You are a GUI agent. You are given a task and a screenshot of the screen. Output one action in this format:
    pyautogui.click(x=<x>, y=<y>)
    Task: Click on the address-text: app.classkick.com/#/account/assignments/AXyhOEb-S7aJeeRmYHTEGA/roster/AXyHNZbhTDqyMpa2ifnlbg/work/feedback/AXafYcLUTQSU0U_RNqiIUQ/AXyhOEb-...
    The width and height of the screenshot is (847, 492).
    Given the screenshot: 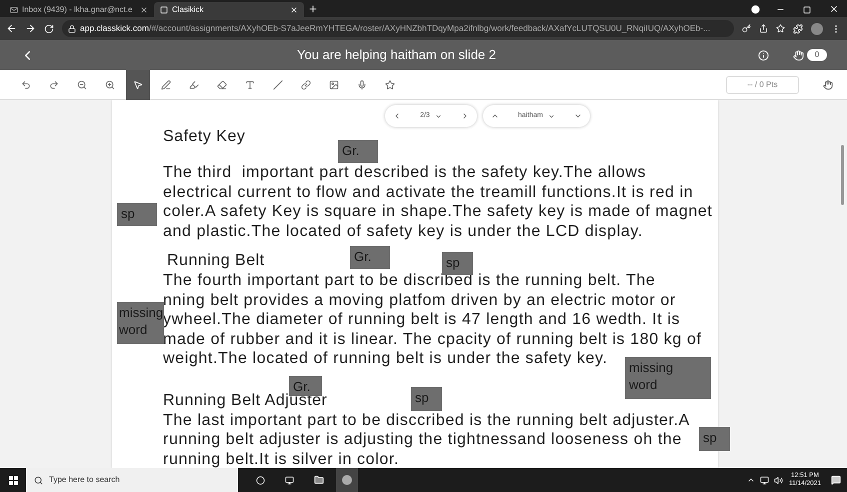 What is the action you would take?
    pyautogui.click(x=395, y=28)
    